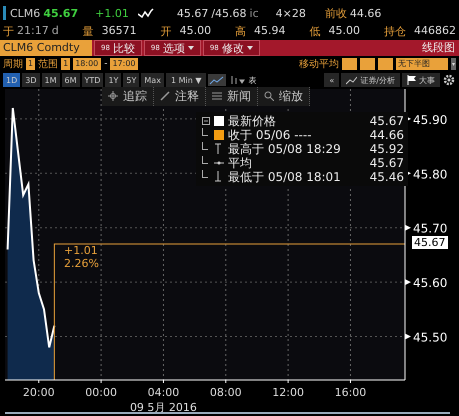 Image resolution: width=459 pixels, height=416 pixels. Describe the element at coordinates (166, 31) in the screenshot. I see `stat-label: 开` at that location.